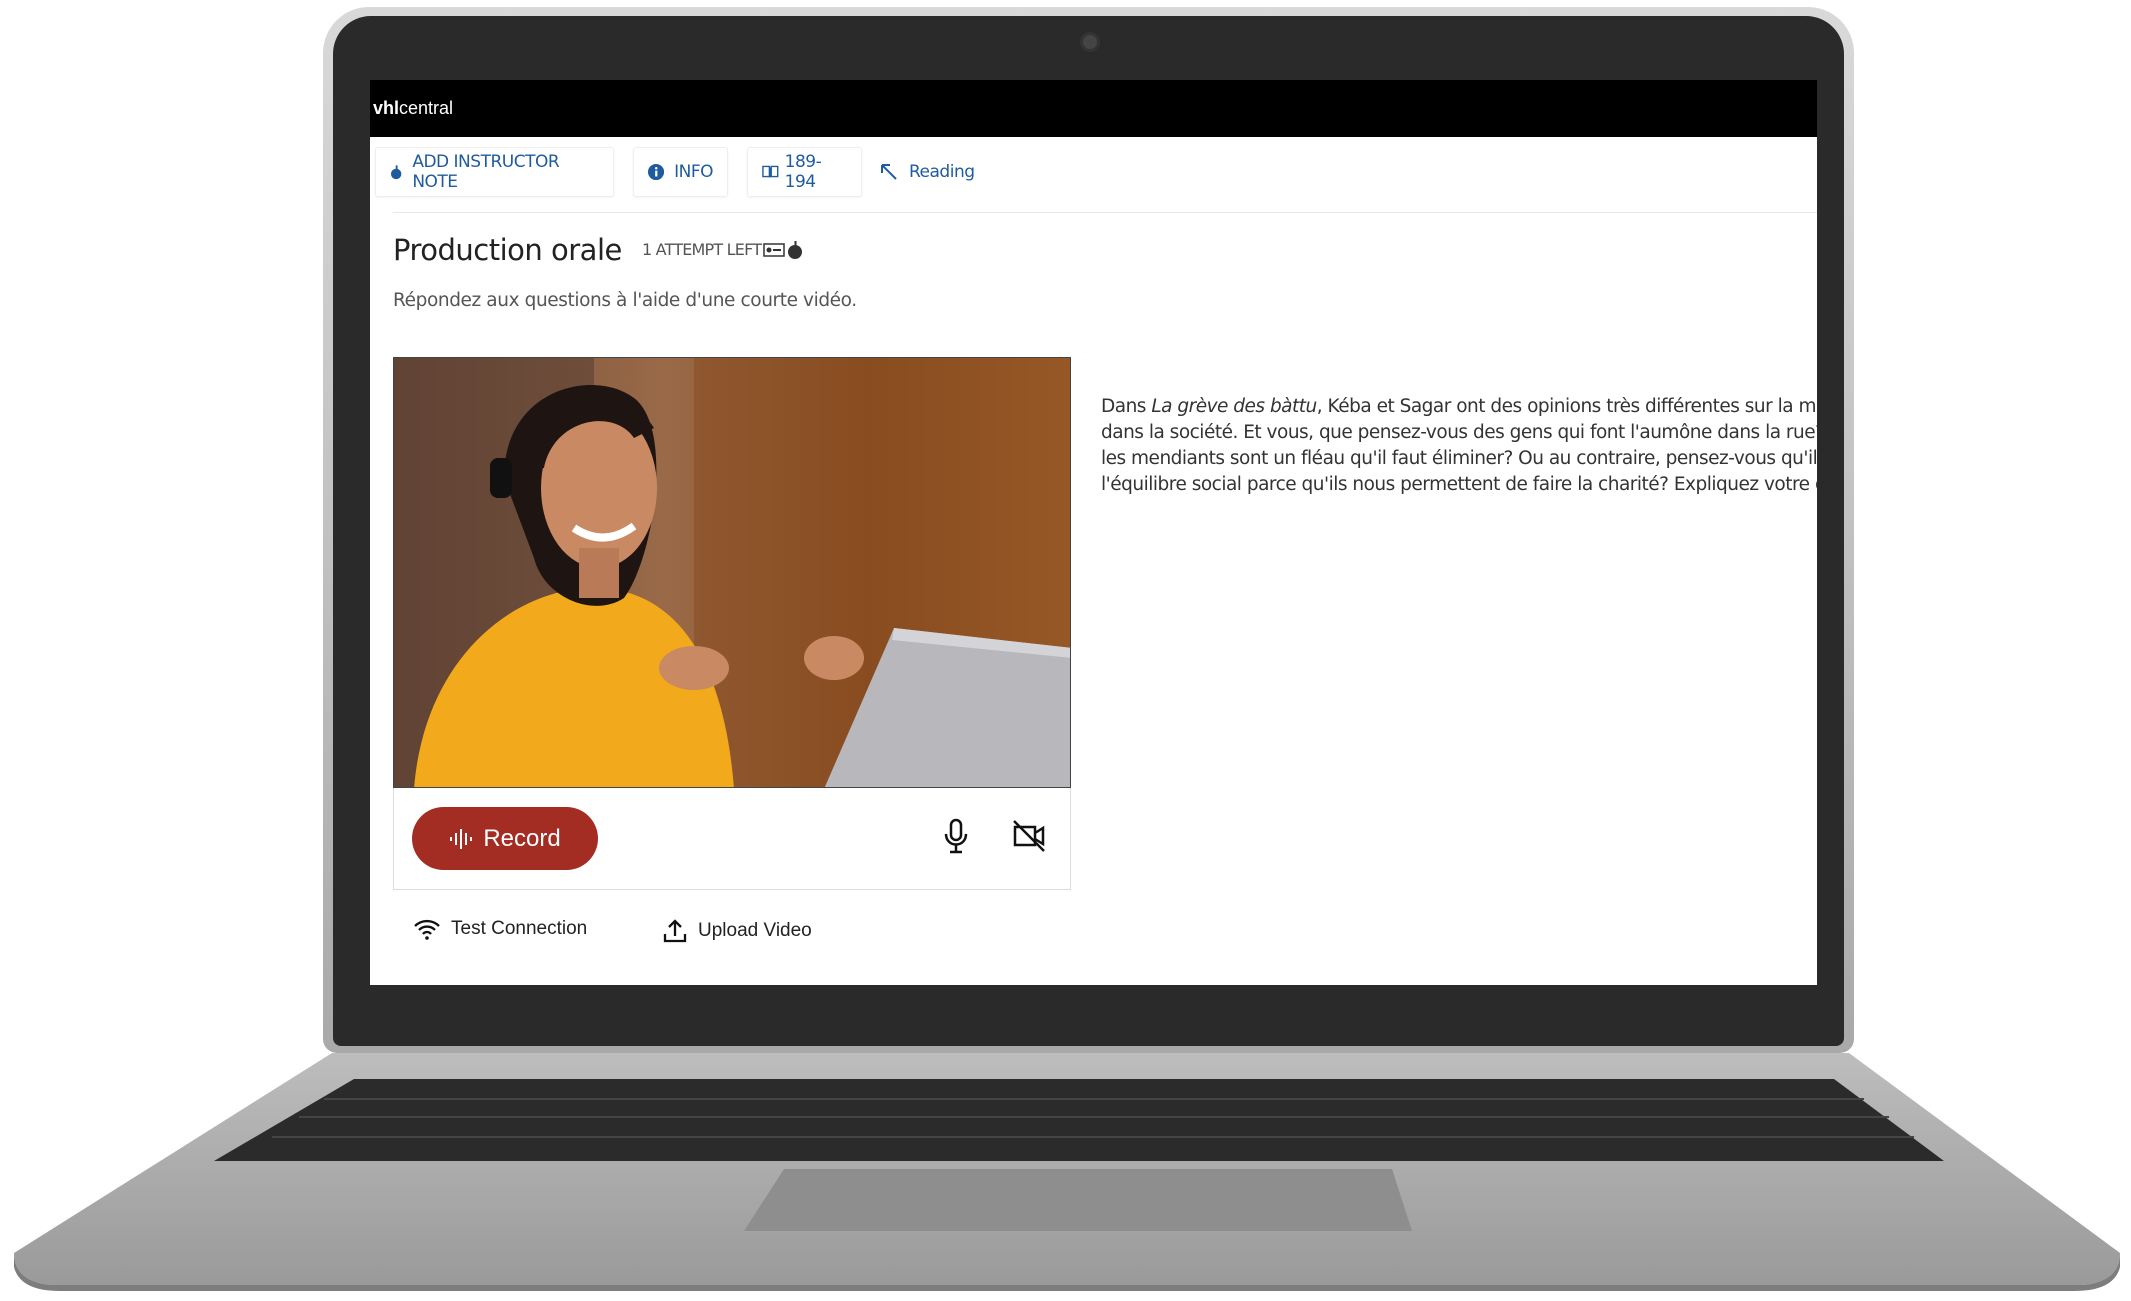 This screenshot has height=1301, width=2131. Describe the element at coordinates (1029, 836) in the screenshot. I see `camera-off-icon` at that location.